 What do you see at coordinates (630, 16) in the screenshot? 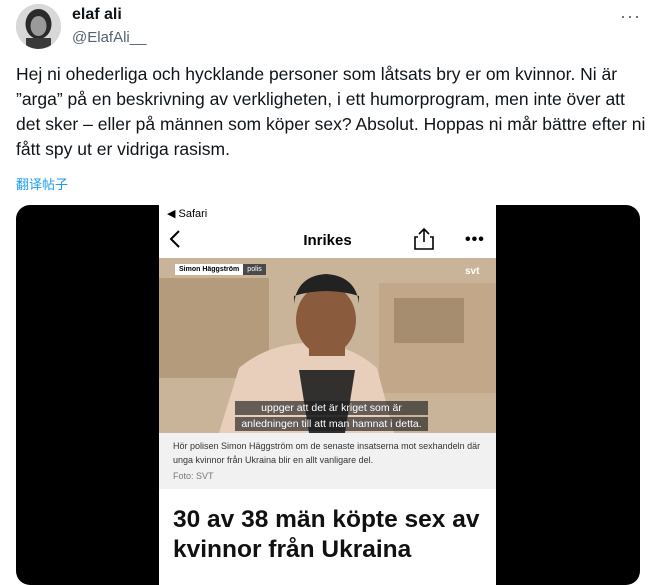
I see `more-icon: ···` at bounding box center [630, 16].